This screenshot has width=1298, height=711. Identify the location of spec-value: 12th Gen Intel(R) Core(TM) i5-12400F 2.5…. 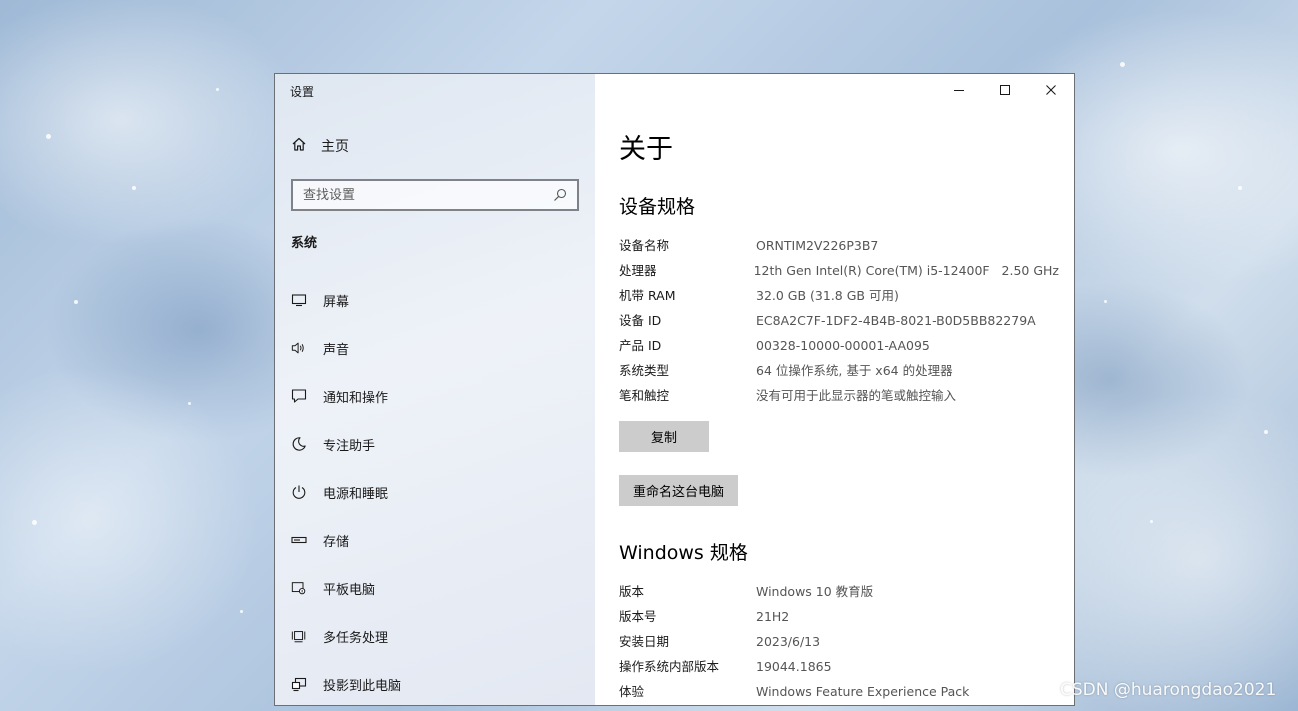
(906, 270).